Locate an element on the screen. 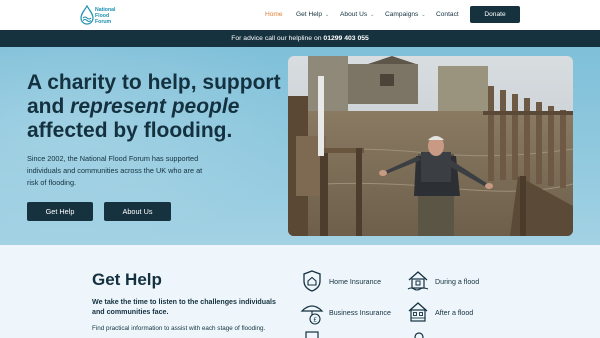  hero-title-line-1: A charity to help, support is located at coordinates (154, 82).